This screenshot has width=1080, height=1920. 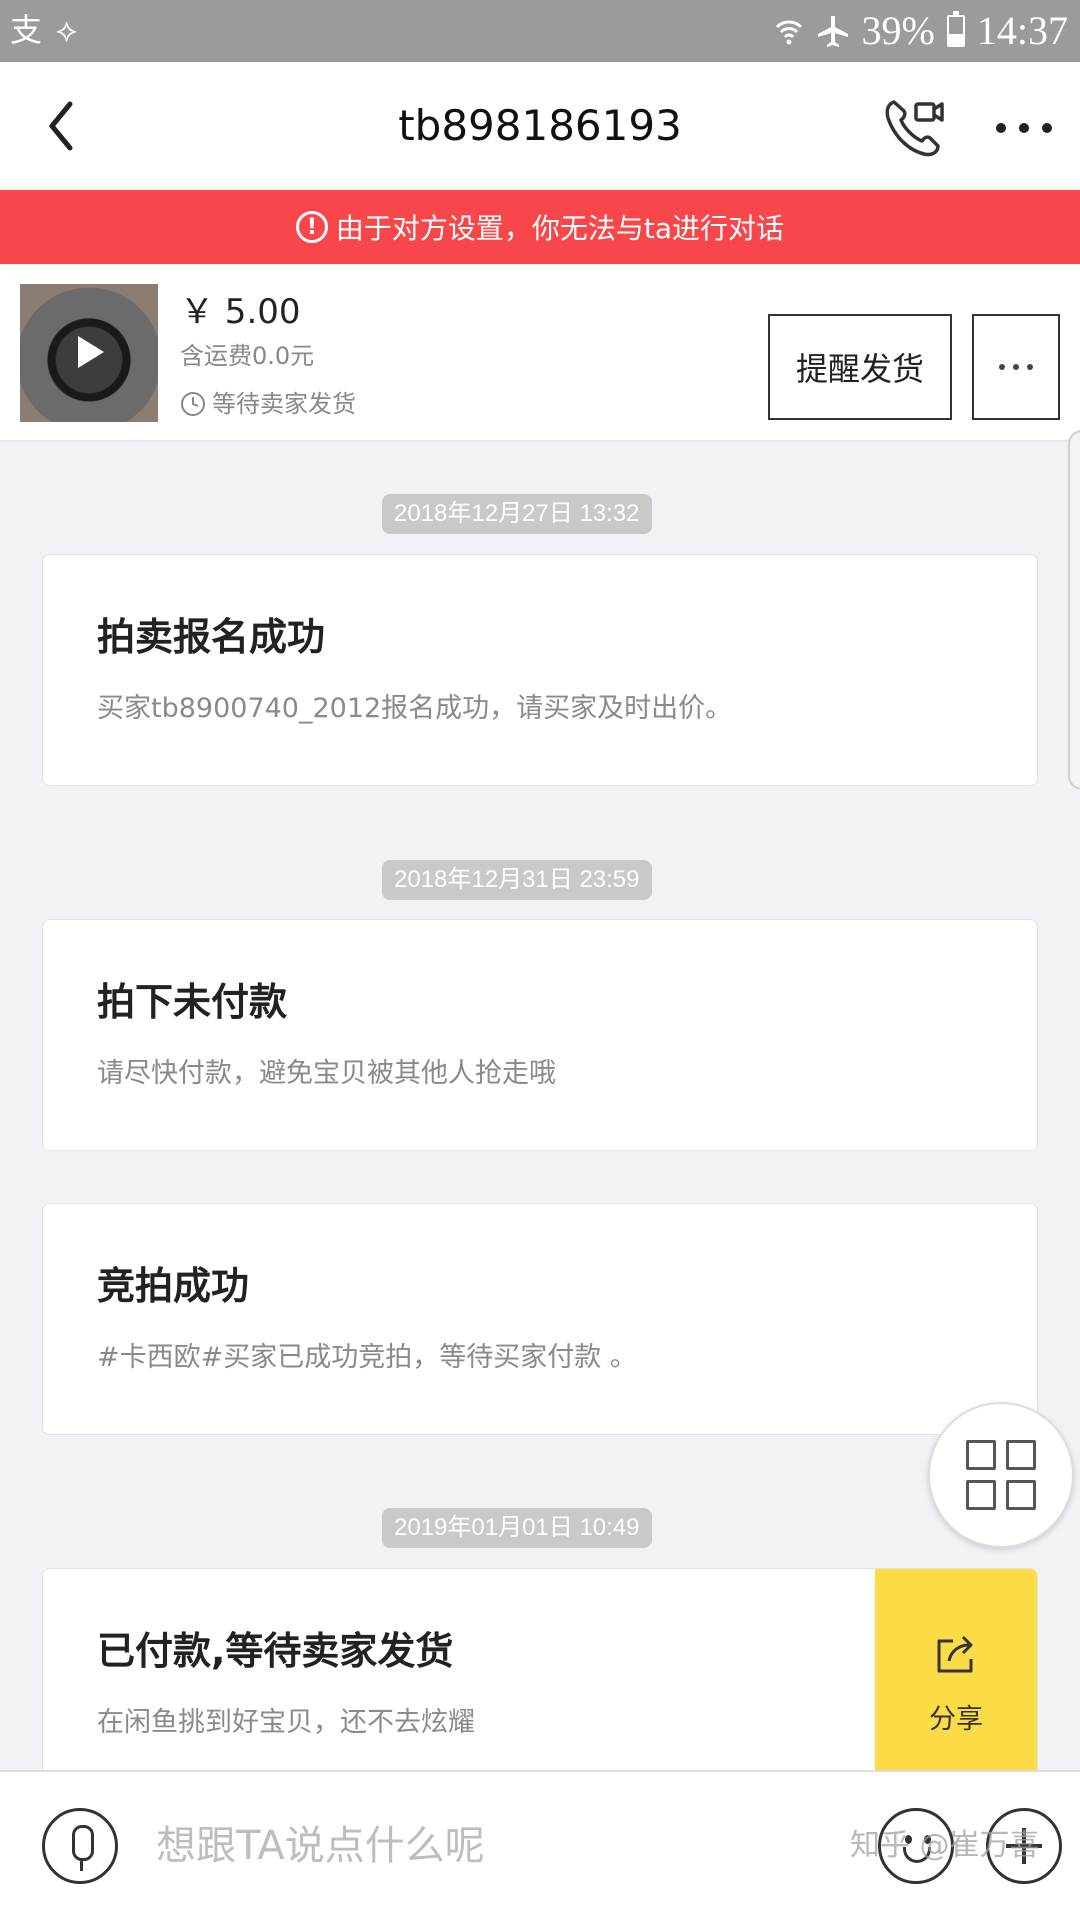 What do you see at coordinates (1074, 610) in the screenshot?
I see `side-drawer-handle` at bounding box center [1074, 610].